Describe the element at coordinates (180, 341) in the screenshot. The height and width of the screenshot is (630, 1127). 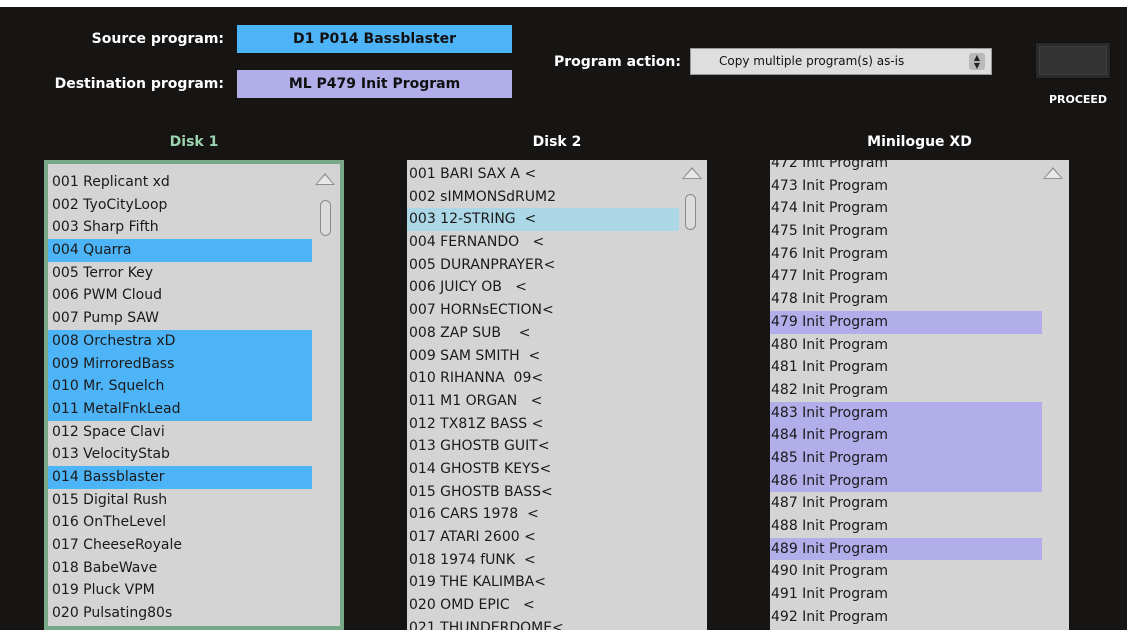
I see `disk1-list-item: 008 Orchestra xD` at that location.